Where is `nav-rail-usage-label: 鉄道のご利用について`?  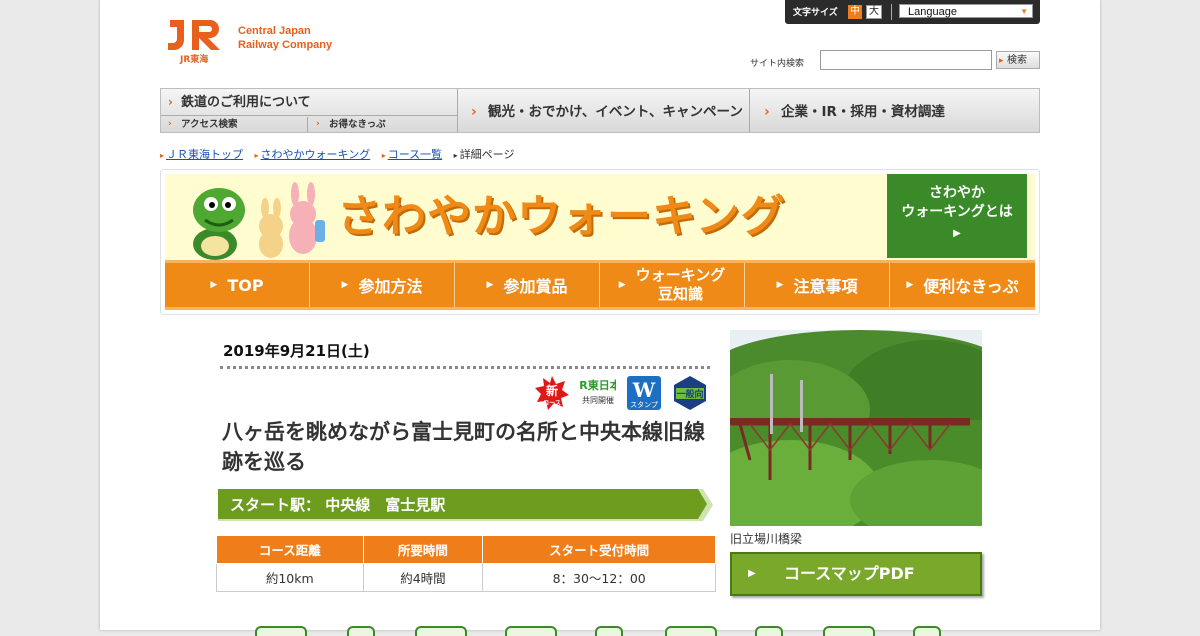 nav-rail-usage-label: 鉄道のご利用について is located at coordinates (246, 102).